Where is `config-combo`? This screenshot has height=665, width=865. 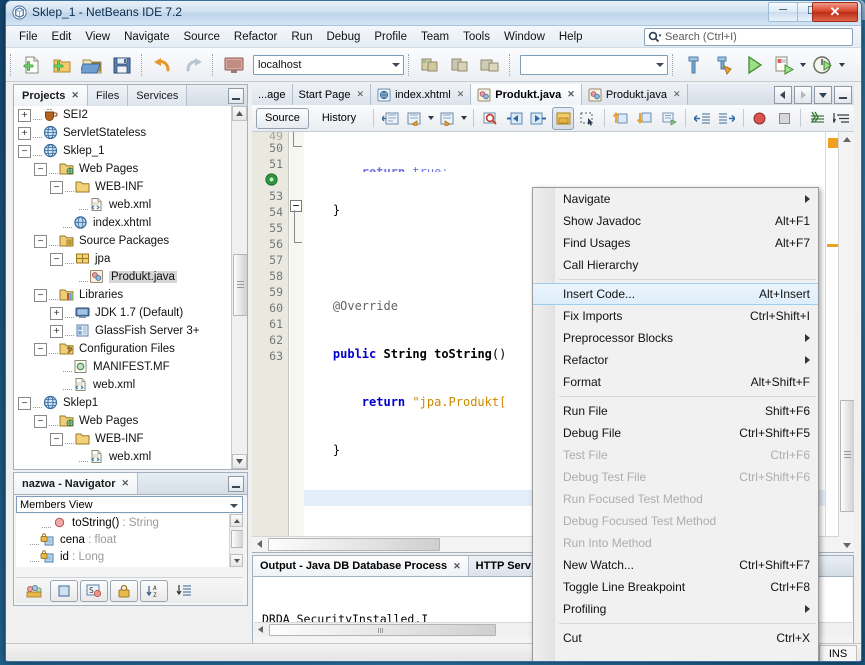
config-combo is located at coordinates (594, 64).